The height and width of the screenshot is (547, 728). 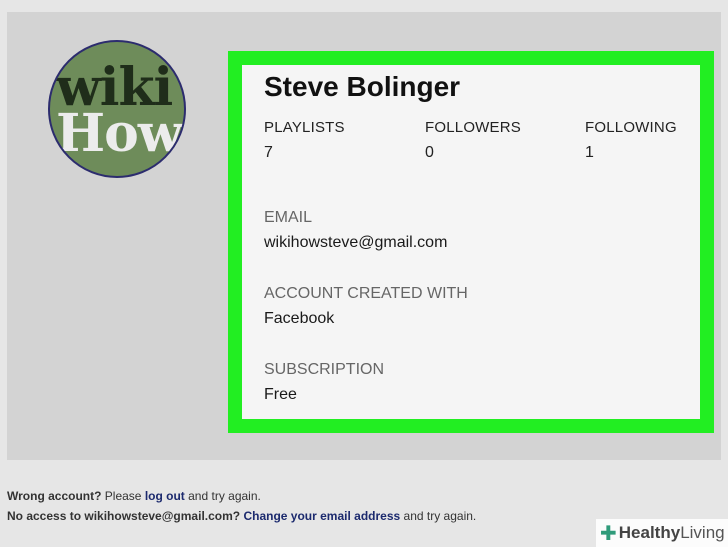 I want to click on healthy-living-watermark: ✚ HealthyLiving, so click(x=662, y=533).